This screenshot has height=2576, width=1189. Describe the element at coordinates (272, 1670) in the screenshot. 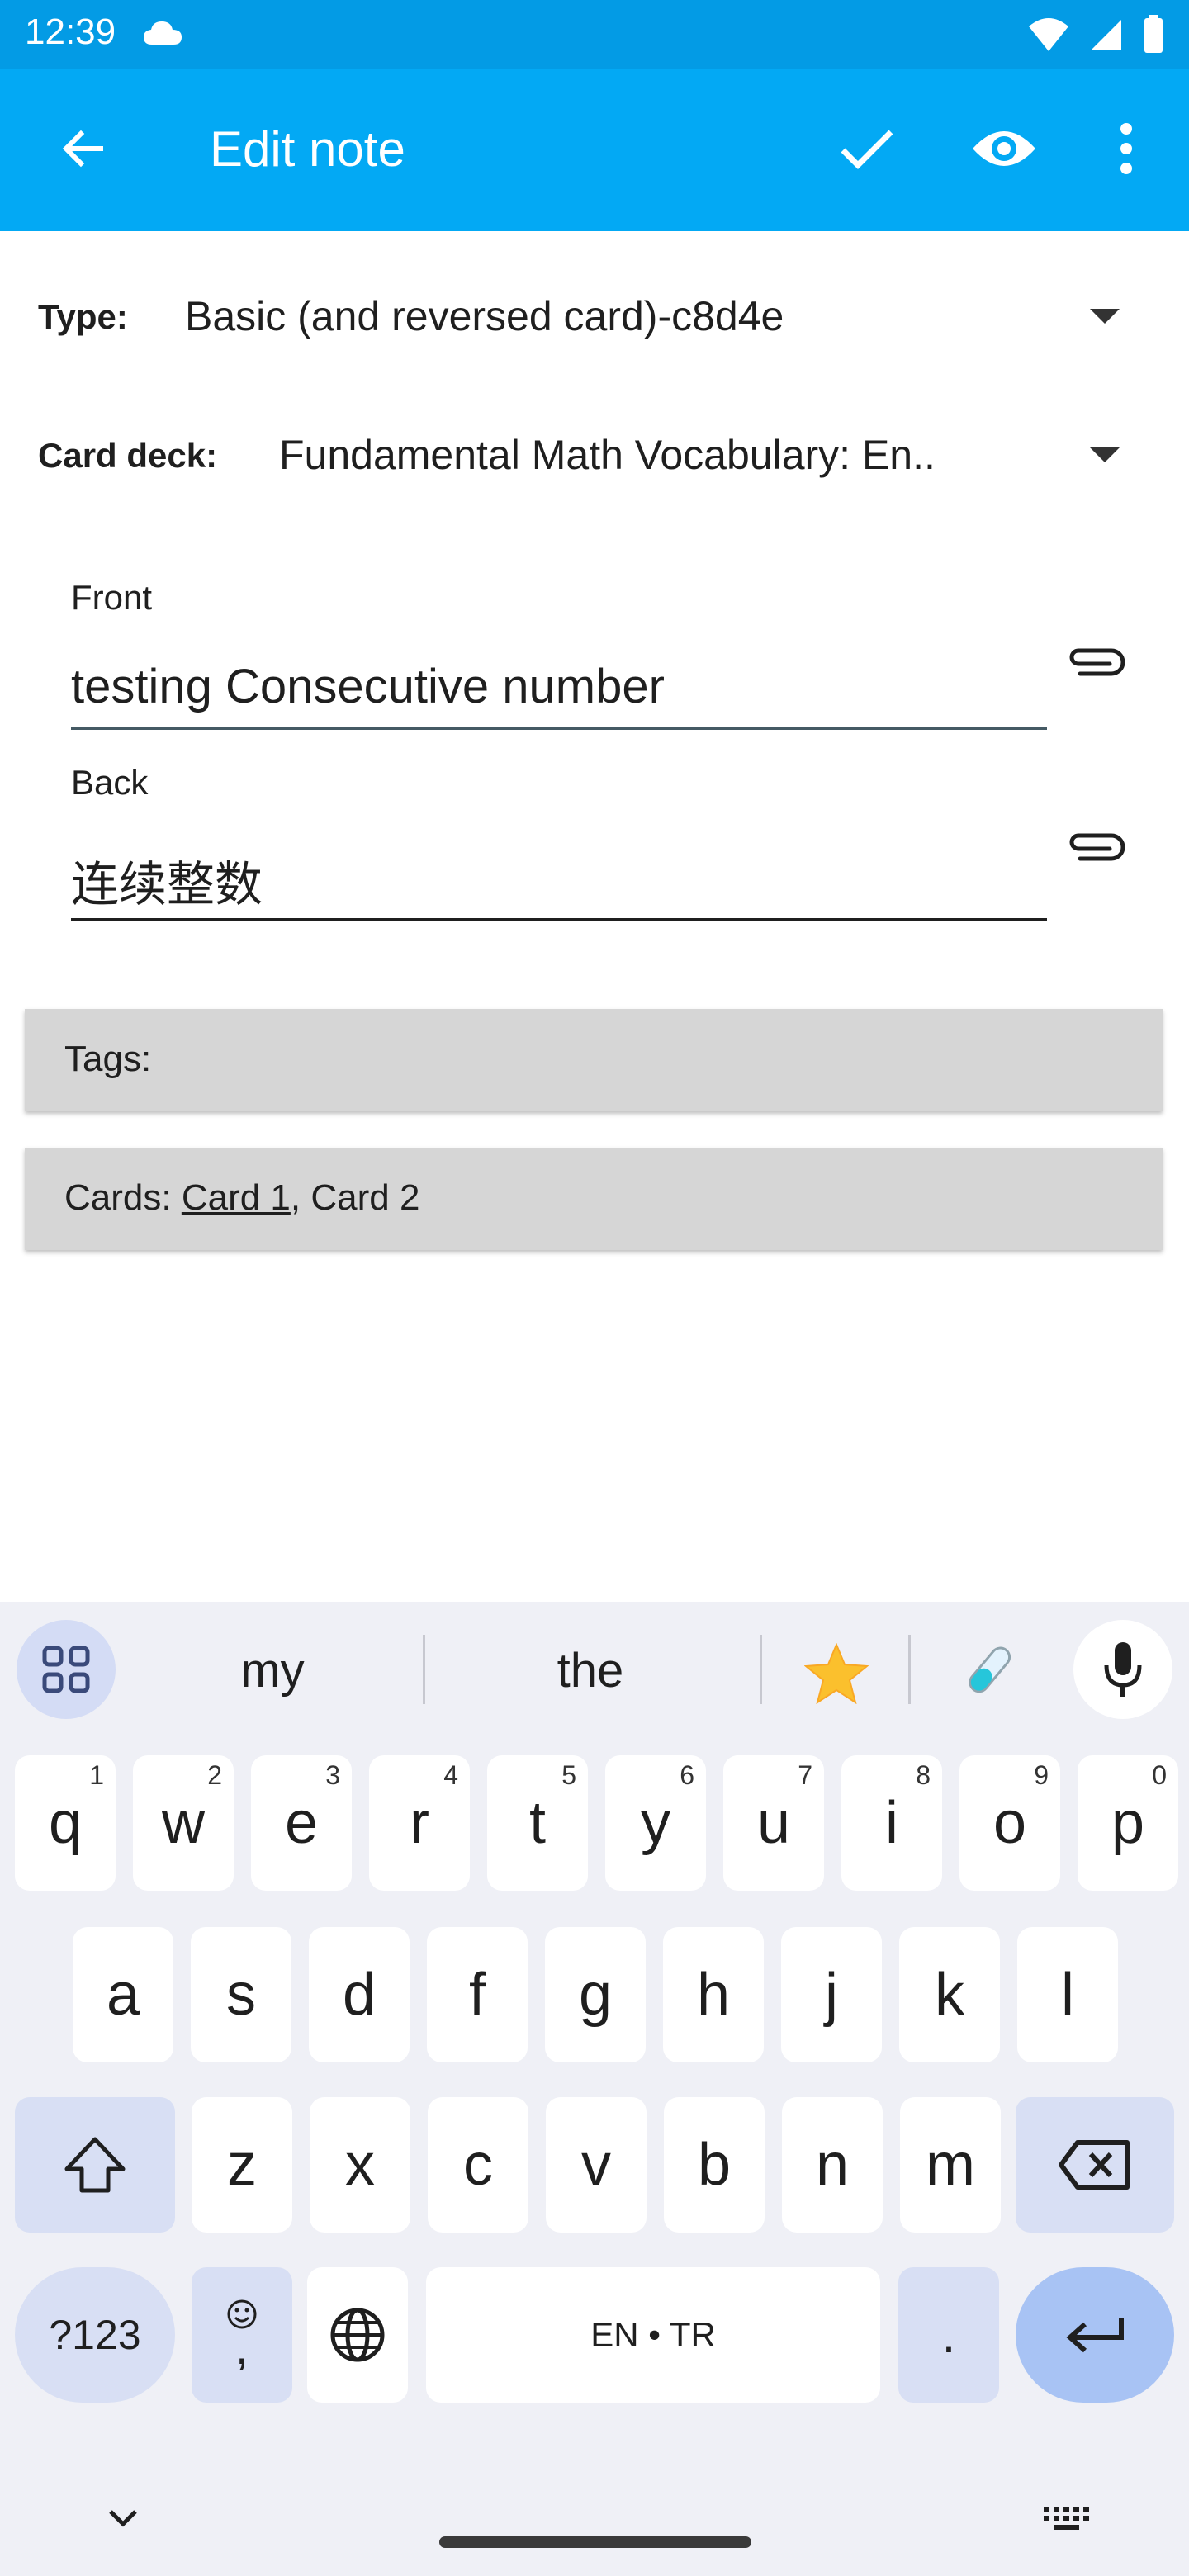

I see `suggestion-1: my` at that location.